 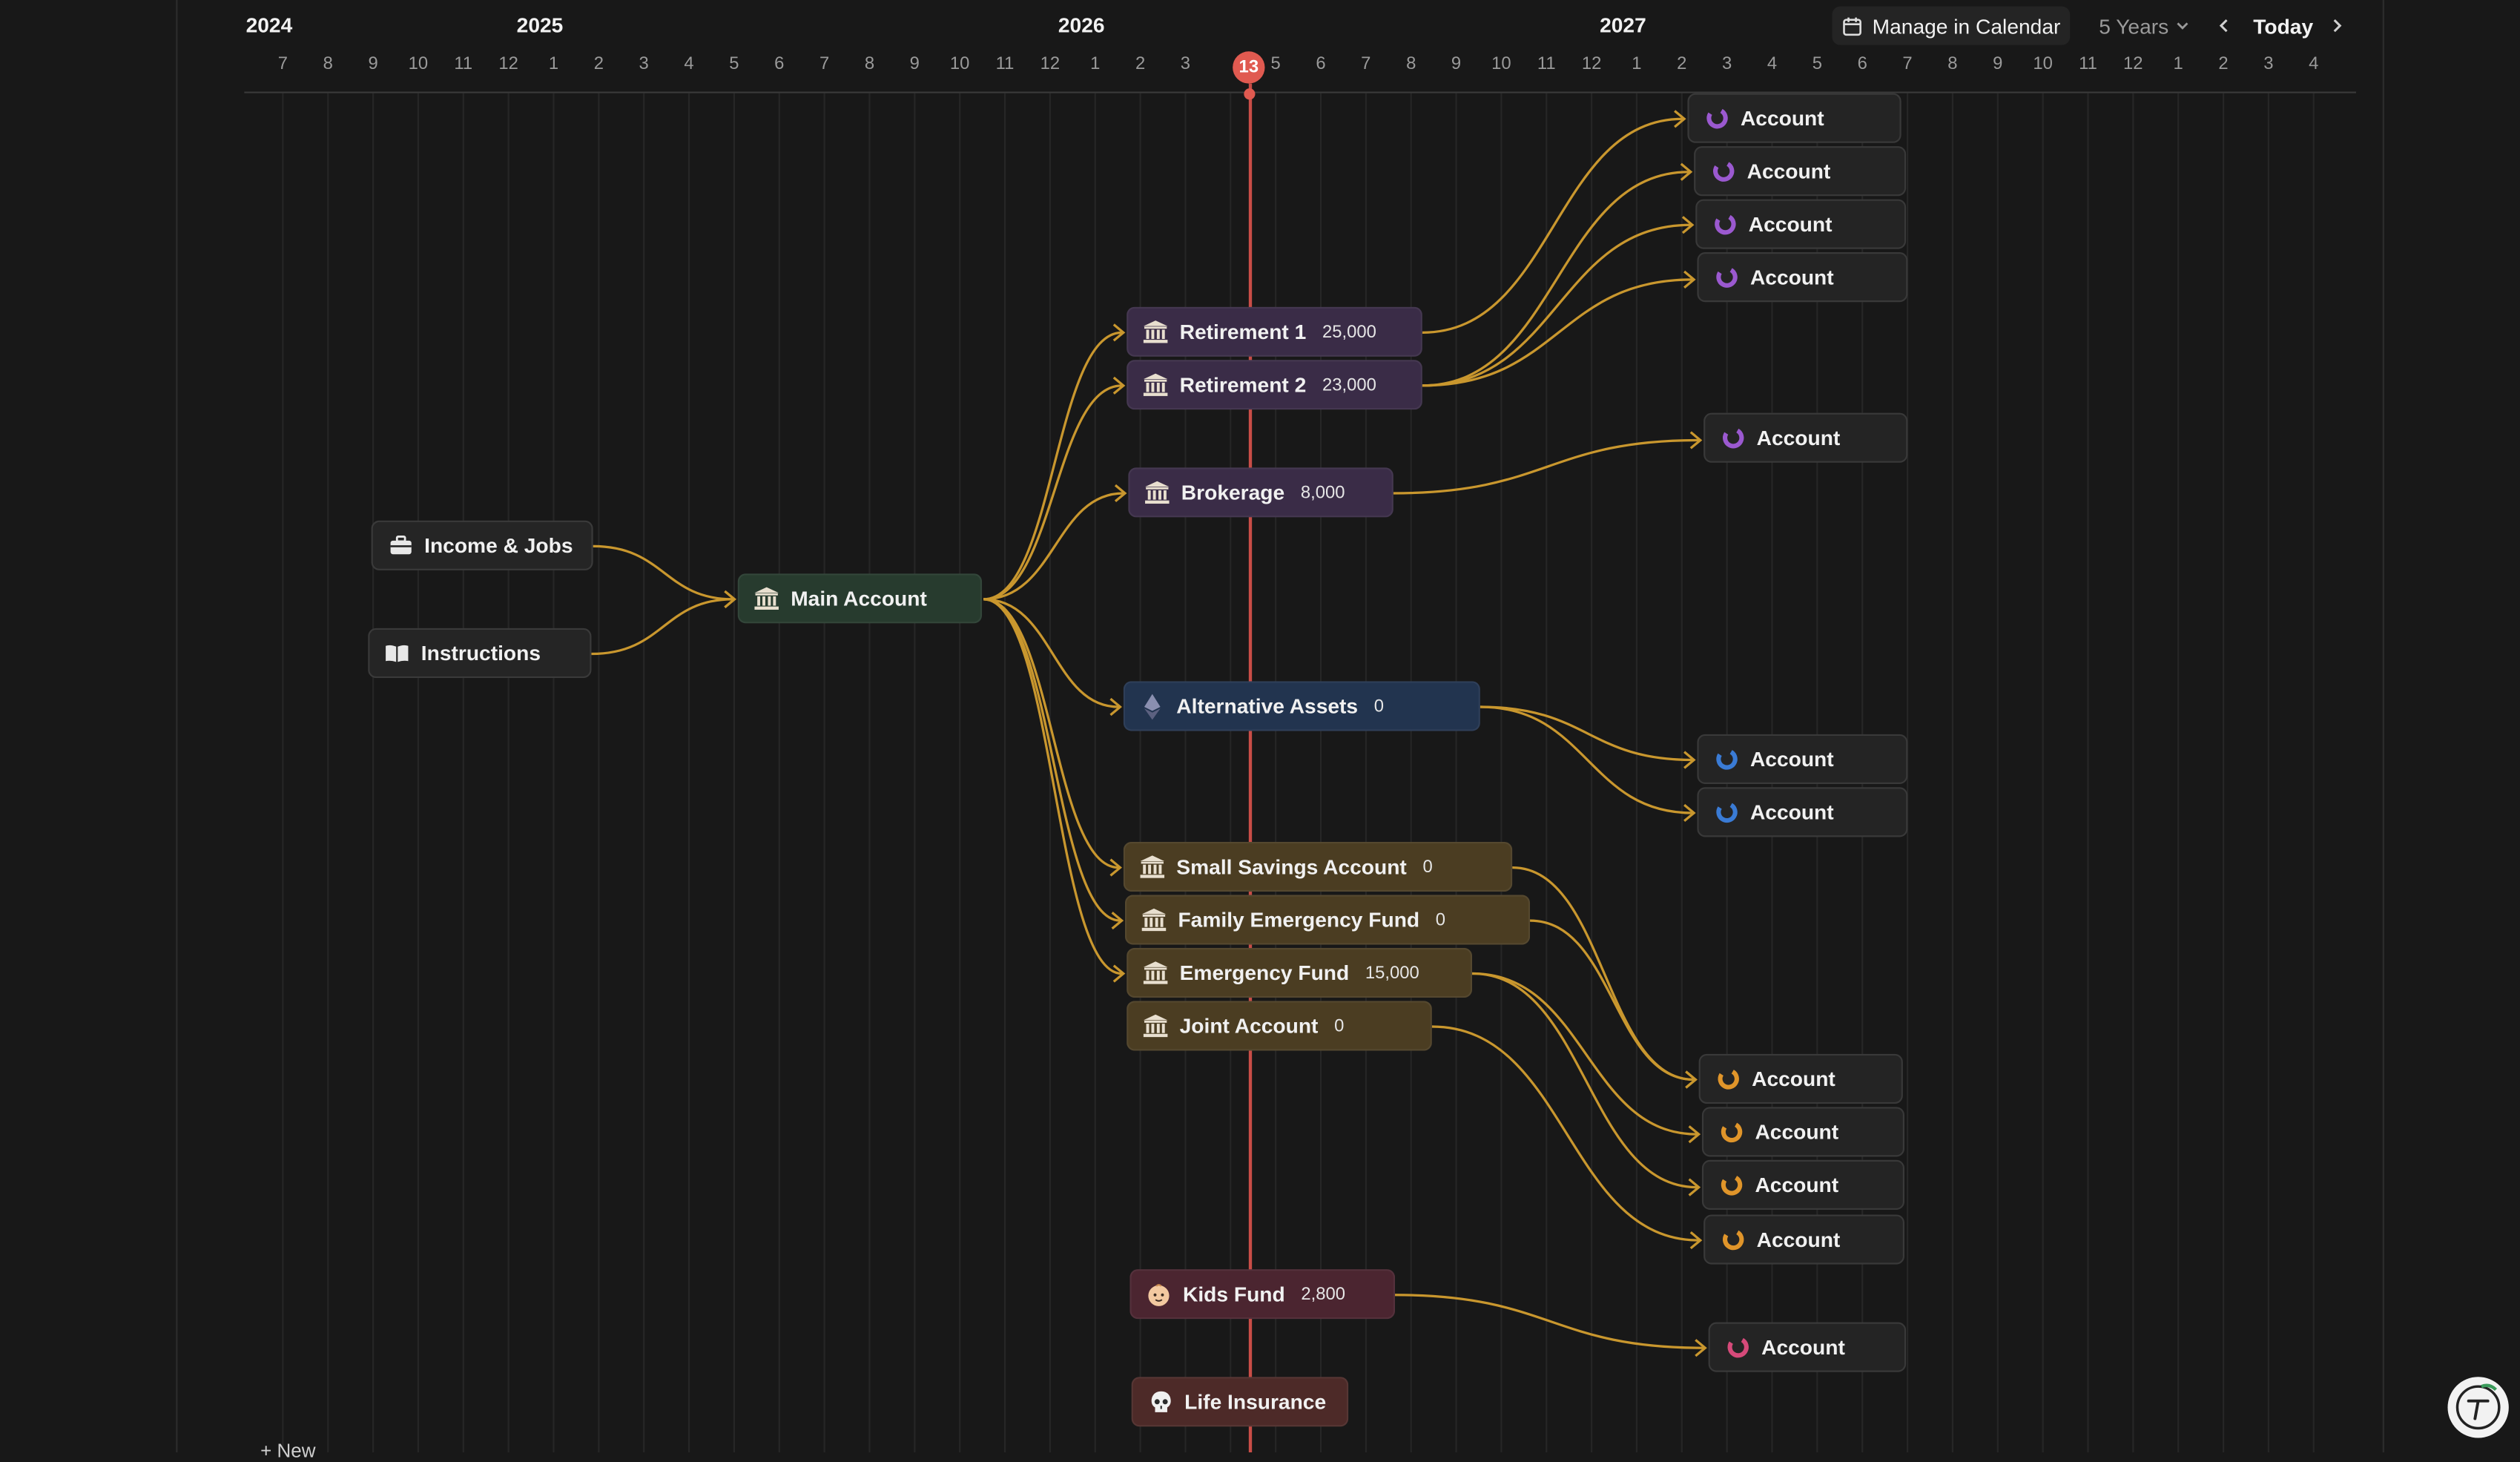 What do you see at coordinates (1152, 705) in the screenshot?
I see `ethereum-icon` at bounding box center [1152, 705].